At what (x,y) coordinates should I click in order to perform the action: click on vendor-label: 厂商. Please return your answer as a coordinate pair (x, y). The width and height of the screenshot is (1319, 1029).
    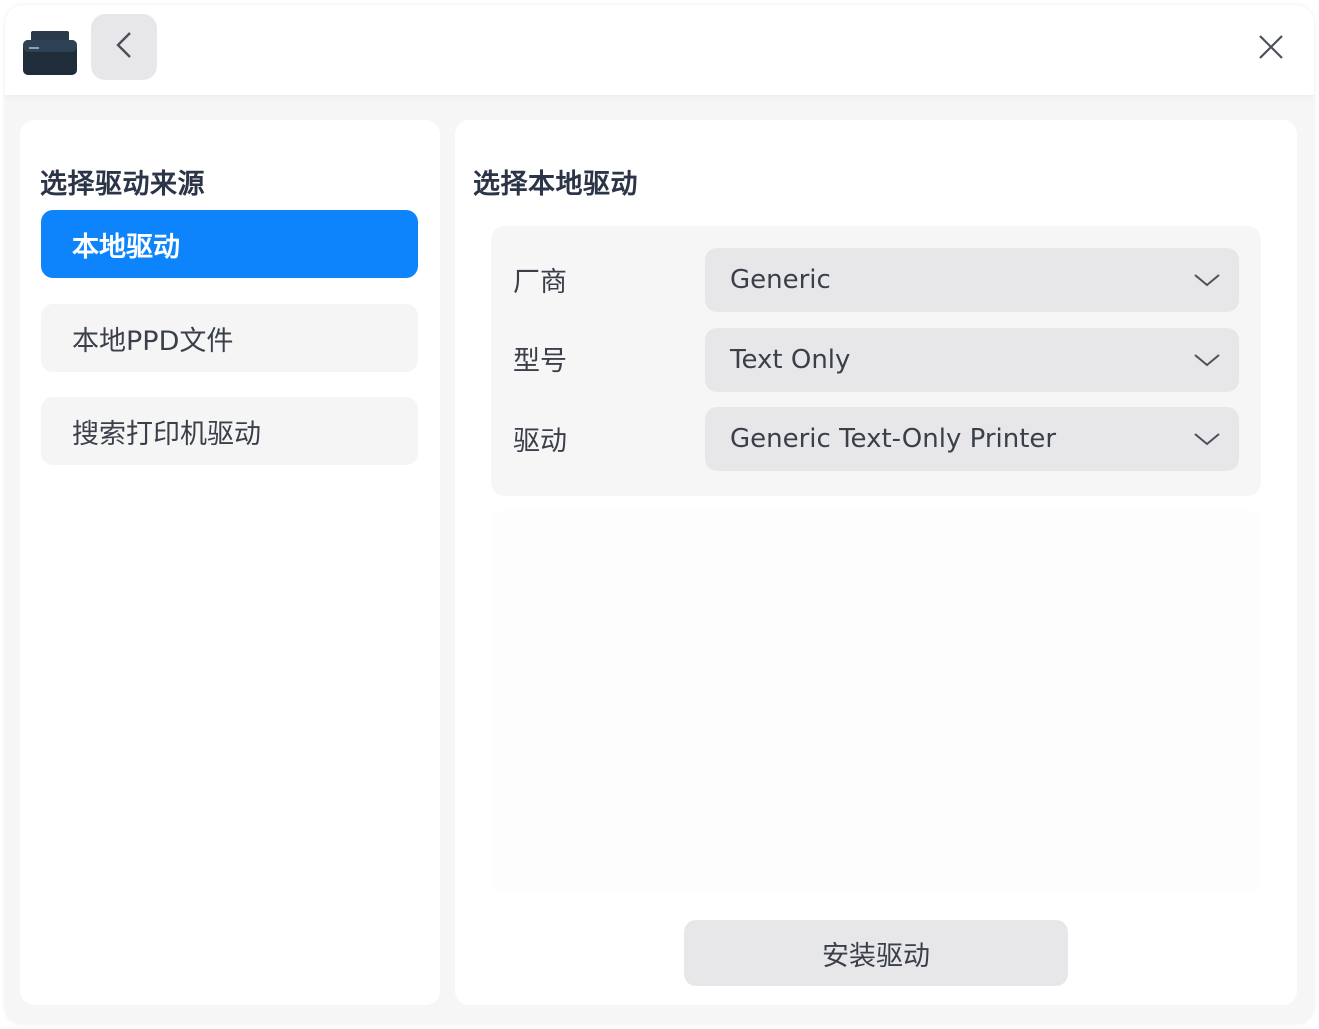
    Looking at the image, I should click on (540, 282).